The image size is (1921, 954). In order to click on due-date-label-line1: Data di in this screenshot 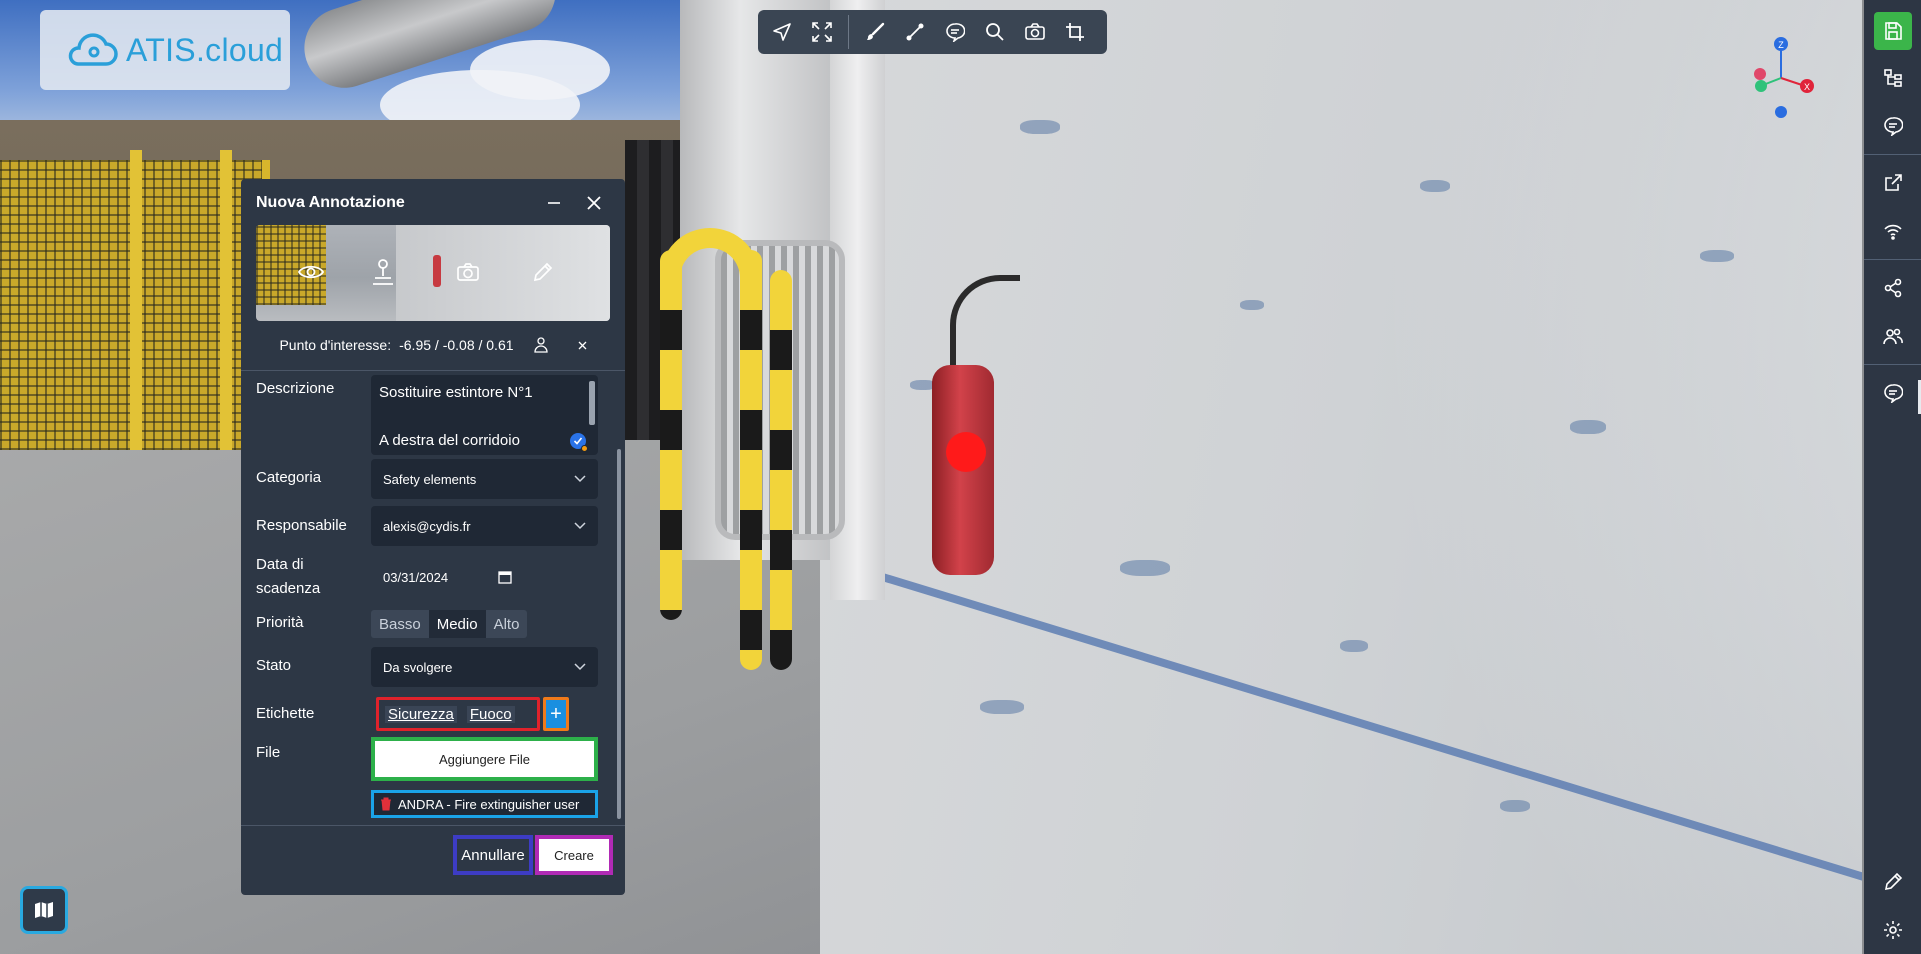, I will do `click(280, 564)`.